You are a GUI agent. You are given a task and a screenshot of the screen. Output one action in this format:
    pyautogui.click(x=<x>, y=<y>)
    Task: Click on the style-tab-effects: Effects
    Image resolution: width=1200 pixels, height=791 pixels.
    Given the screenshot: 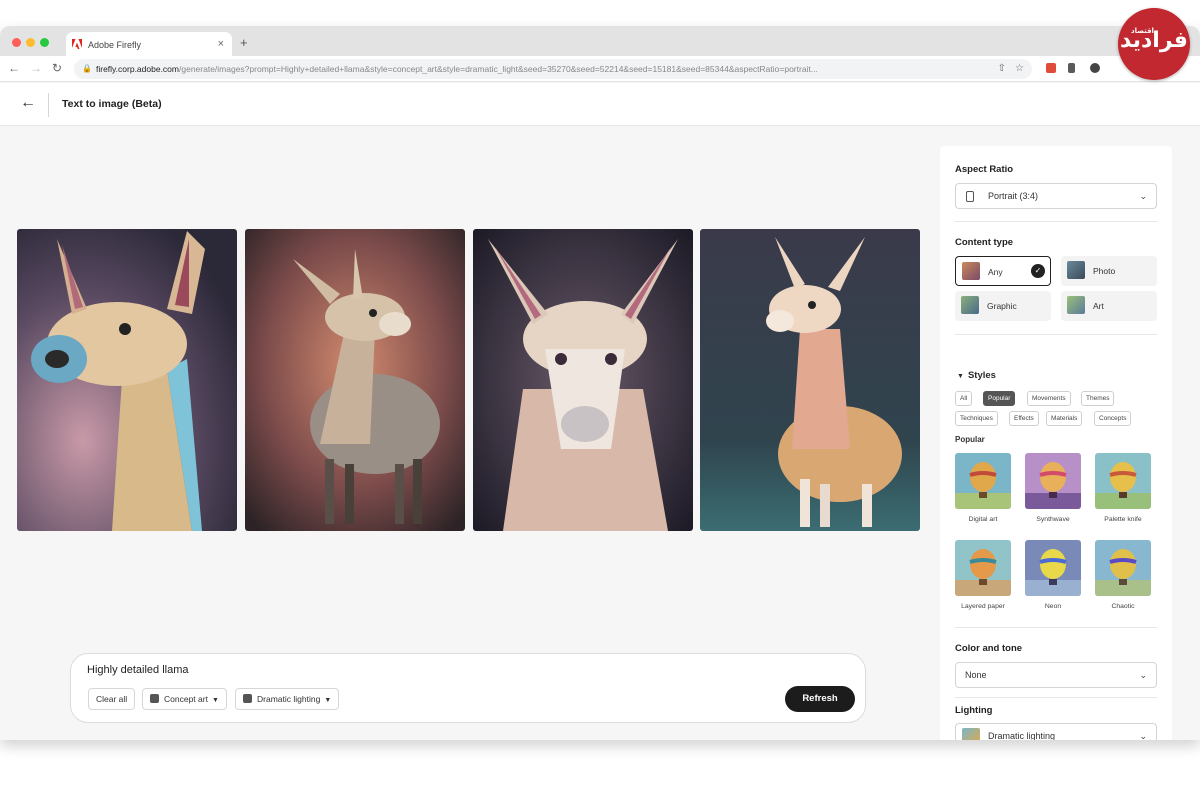 What is the action you would take?
    pyautogui.click(x=1024, y=418)
    